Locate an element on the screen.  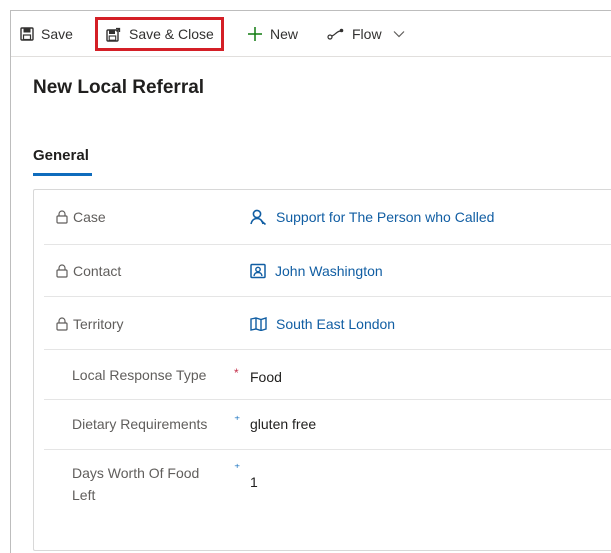
save-and-close-button: Save & Close is located at coordinates (159, 34).